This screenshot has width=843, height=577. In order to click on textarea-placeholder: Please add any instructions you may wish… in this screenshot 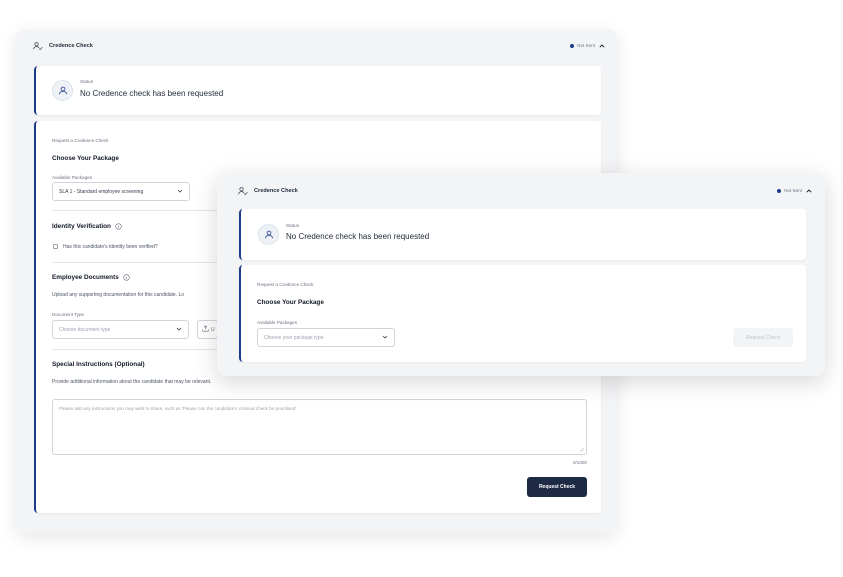, I will do `click(178, 408)`.